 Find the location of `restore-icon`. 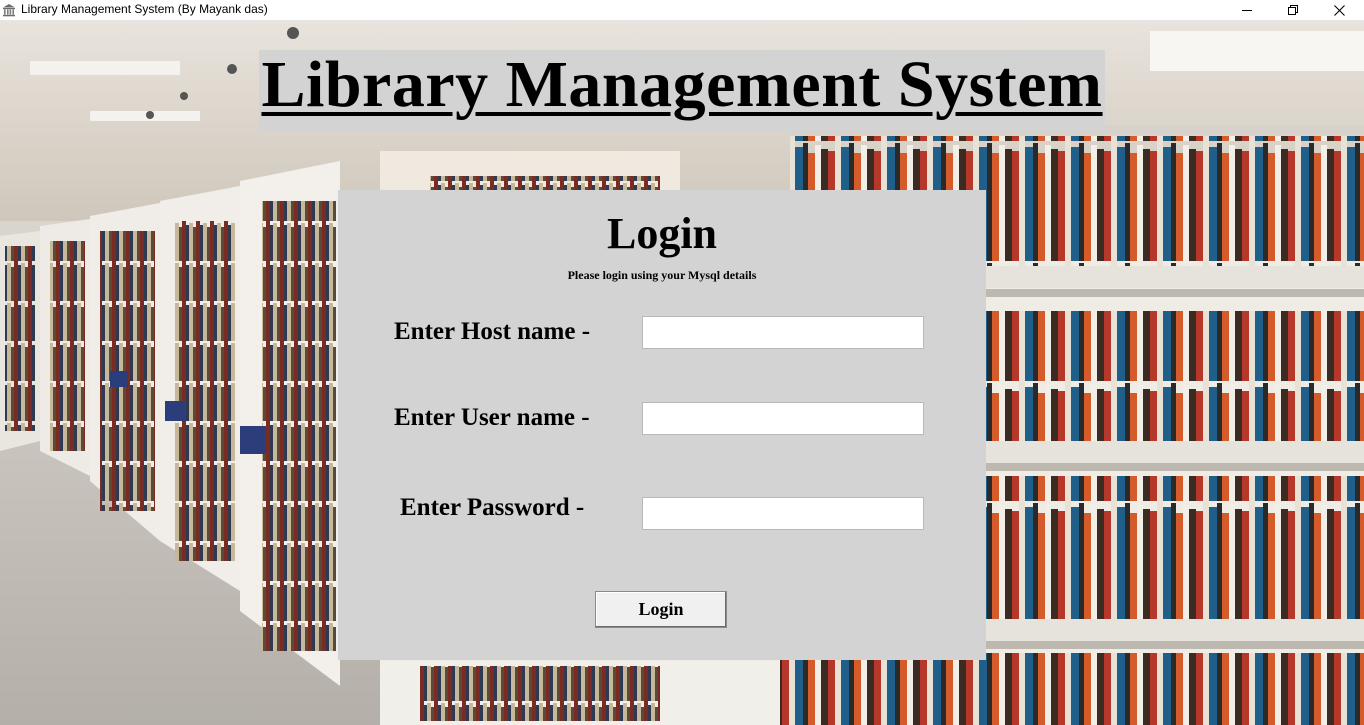

restore-icon is located at coordinates (1293, 10).